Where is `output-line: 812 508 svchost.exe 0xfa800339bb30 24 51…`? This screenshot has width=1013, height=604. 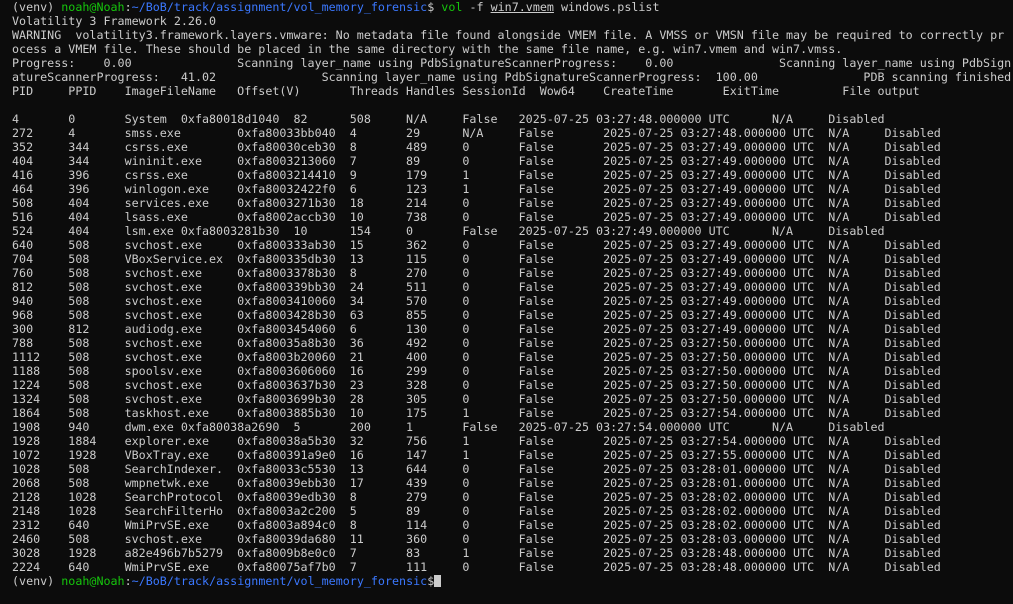 output-line: 812 508 svchost.exe 0xfa800339bb30 24 51… is located at coordinates (476, 287).